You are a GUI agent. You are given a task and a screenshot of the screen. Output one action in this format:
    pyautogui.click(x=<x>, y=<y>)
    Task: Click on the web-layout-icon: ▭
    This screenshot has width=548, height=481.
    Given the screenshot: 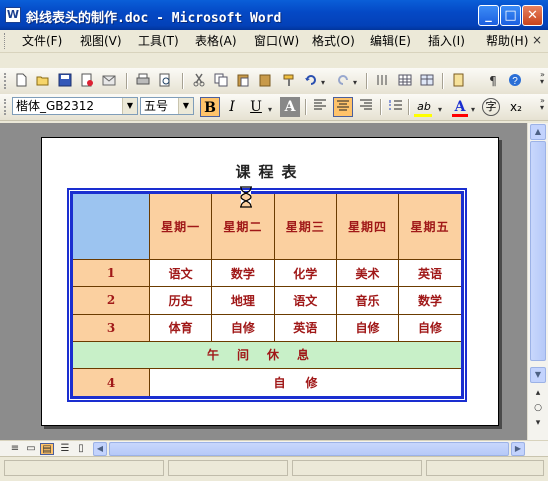 What is the action you would take?
    pyautogui.click(x=31, y=449)
    